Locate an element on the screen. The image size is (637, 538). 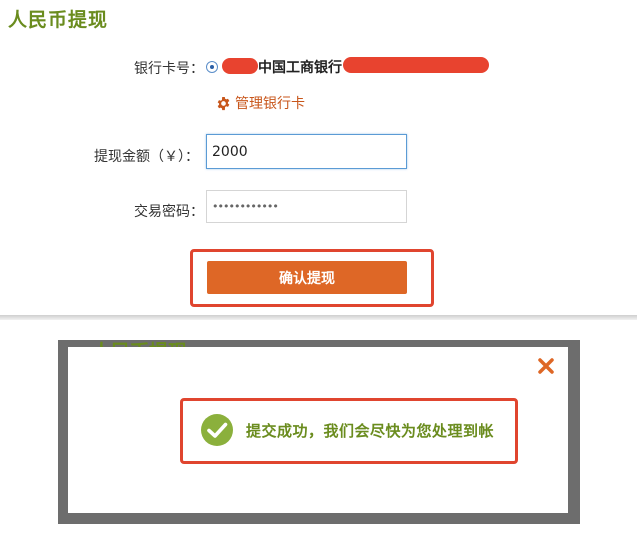
redacted-card-number is located at coordinates (416, 65).